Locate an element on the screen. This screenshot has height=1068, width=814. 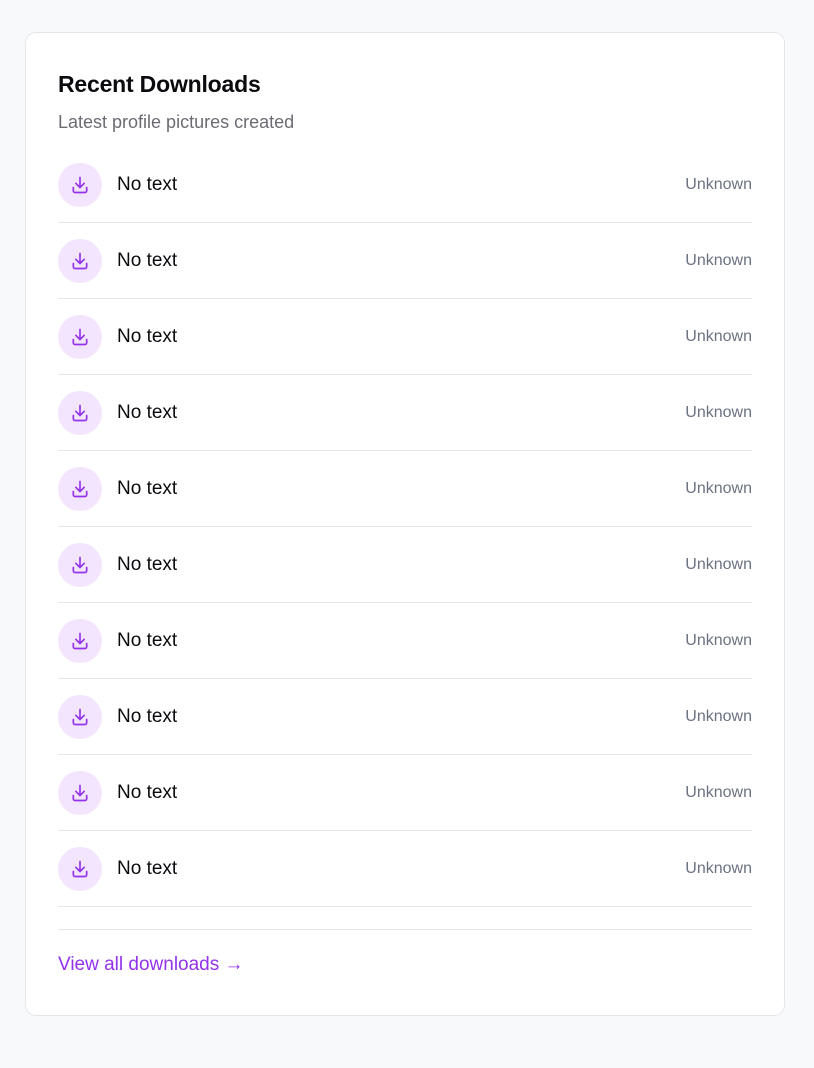
card-subtitle: Latest profile pictures created is located at coordinates (176, 122).